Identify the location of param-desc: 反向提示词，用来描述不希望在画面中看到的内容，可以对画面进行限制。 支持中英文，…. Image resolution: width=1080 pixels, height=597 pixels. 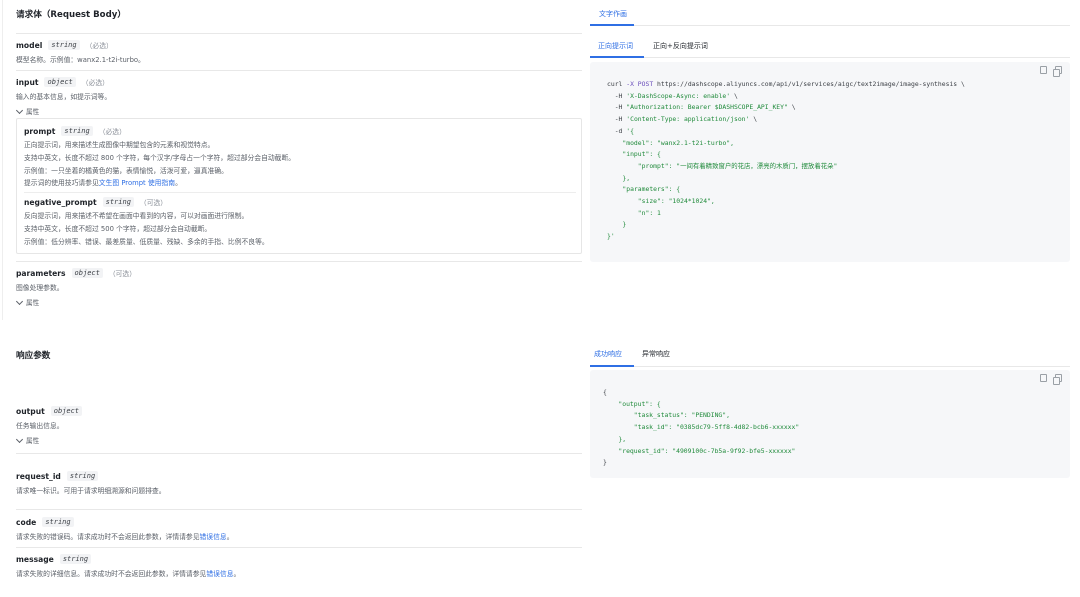
(300, 229).